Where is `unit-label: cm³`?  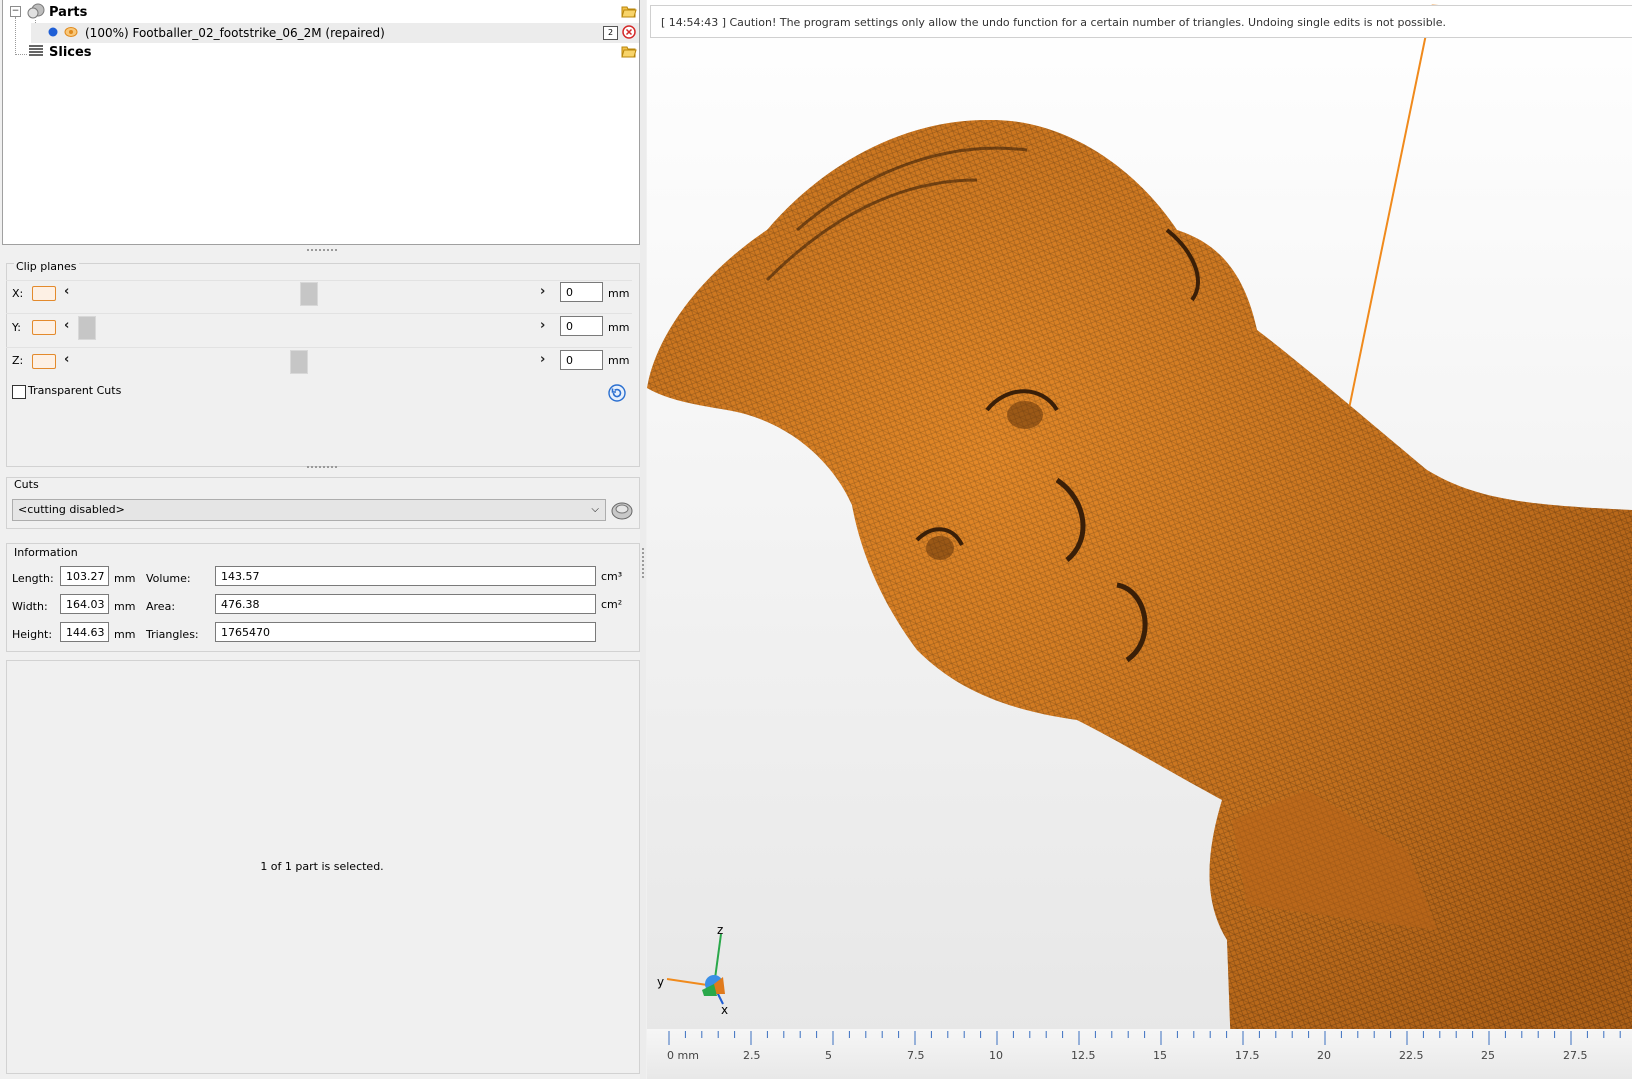
unit-label: cm³ is located at coordinates (612, 576).